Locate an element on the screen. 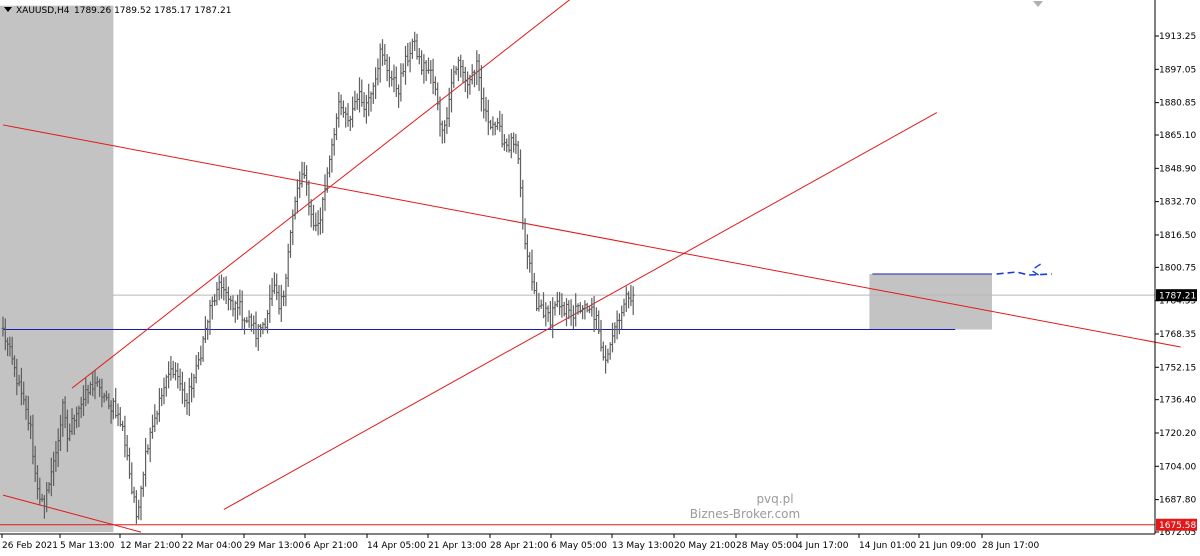 The height and width of the screenshot is (556, 1200). symbol-label: XAUUSD,H4 is located at coordinates (43, 11).